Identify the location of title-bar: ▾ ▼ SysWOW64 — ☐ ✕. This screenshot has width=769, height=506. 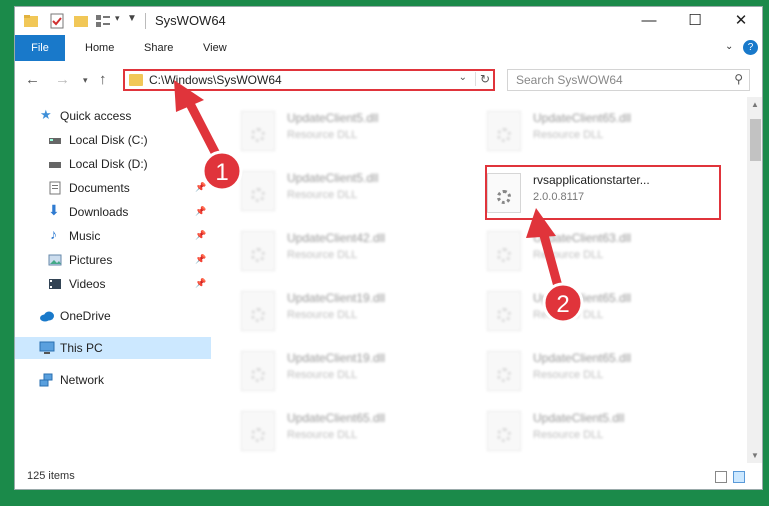
(388, 21).